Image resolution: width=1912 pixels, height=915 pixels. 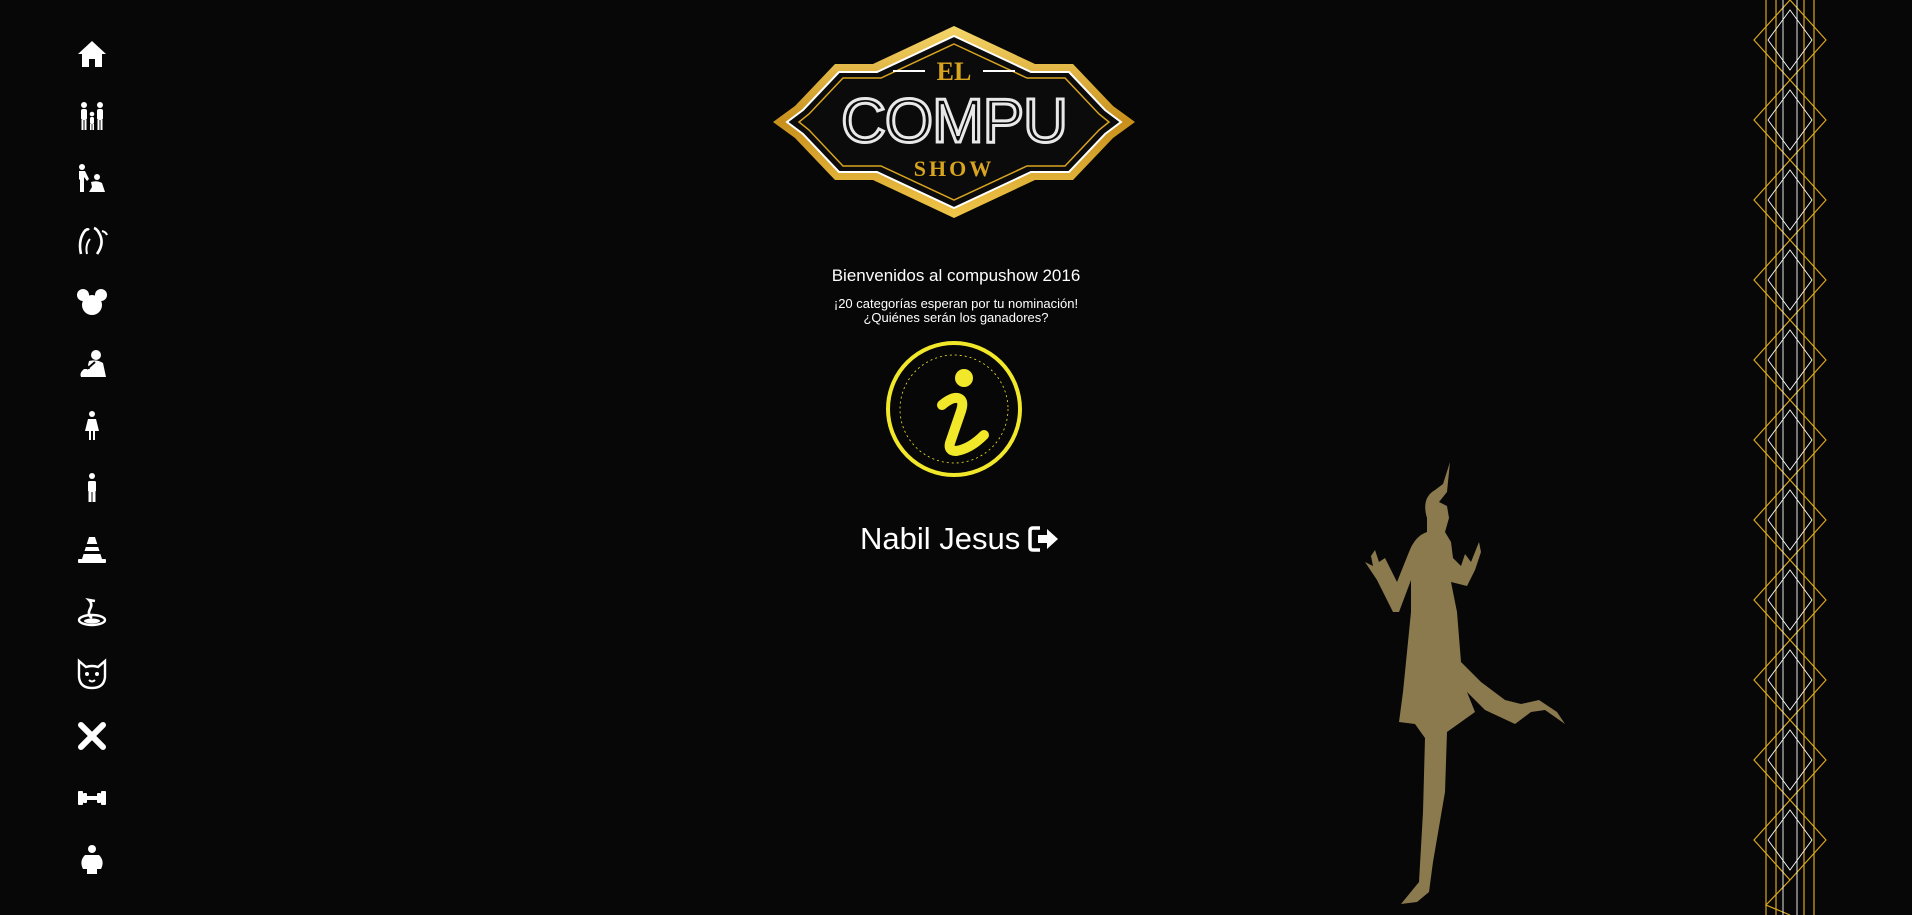 I want to click on traffic-cone-icon, so click(x=92, y=550).